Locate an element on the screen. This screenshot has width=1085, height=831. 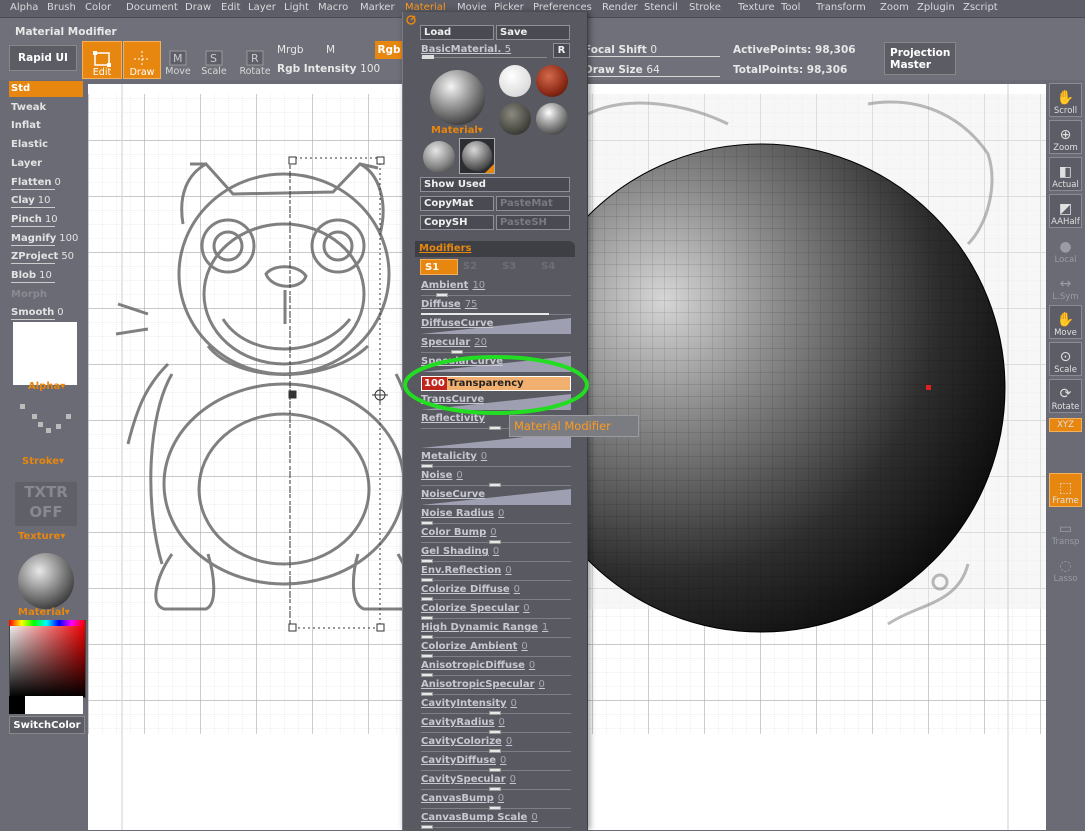
switch-color-button: SwitchColor is located at coordinates (47, 725).